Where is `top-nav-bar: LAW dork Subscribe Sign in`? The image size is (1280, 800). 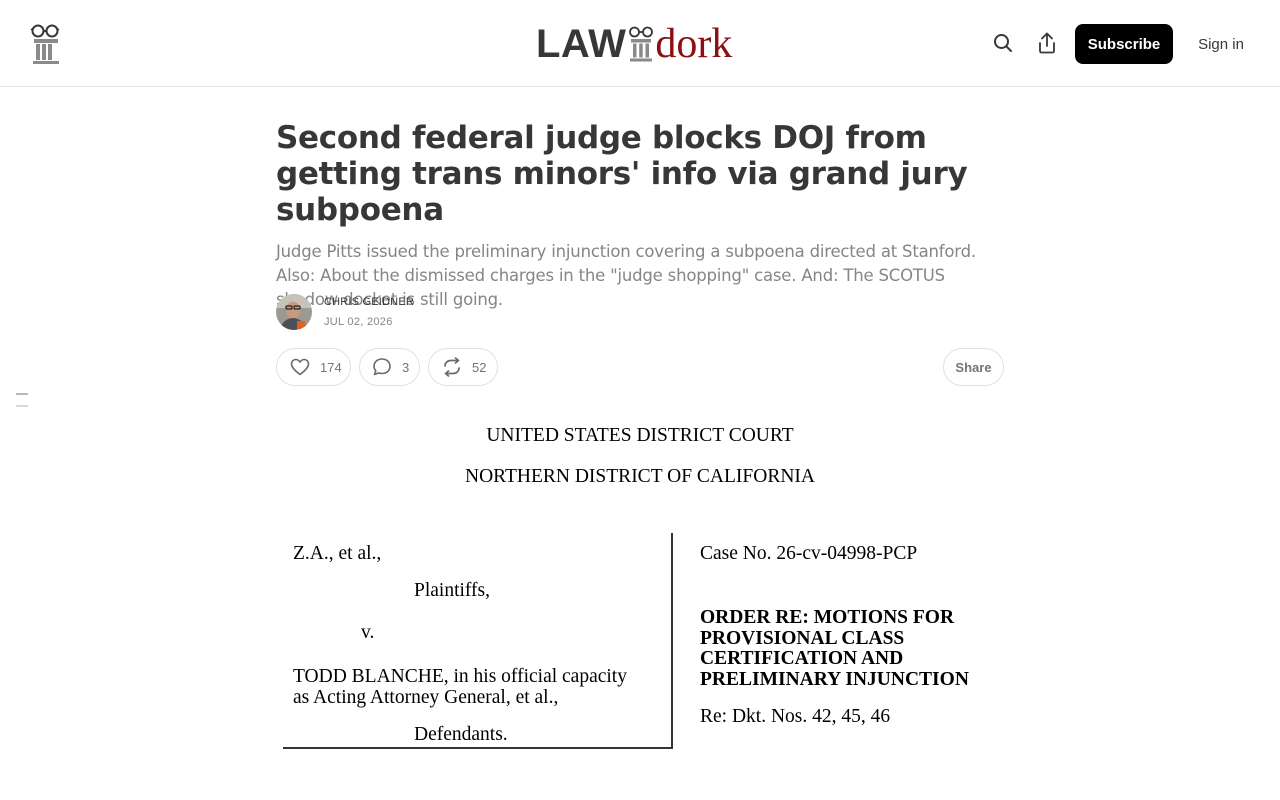
top-nav-bar: LAW dork Subscribe Sign in is located at coordinates (640, 43).